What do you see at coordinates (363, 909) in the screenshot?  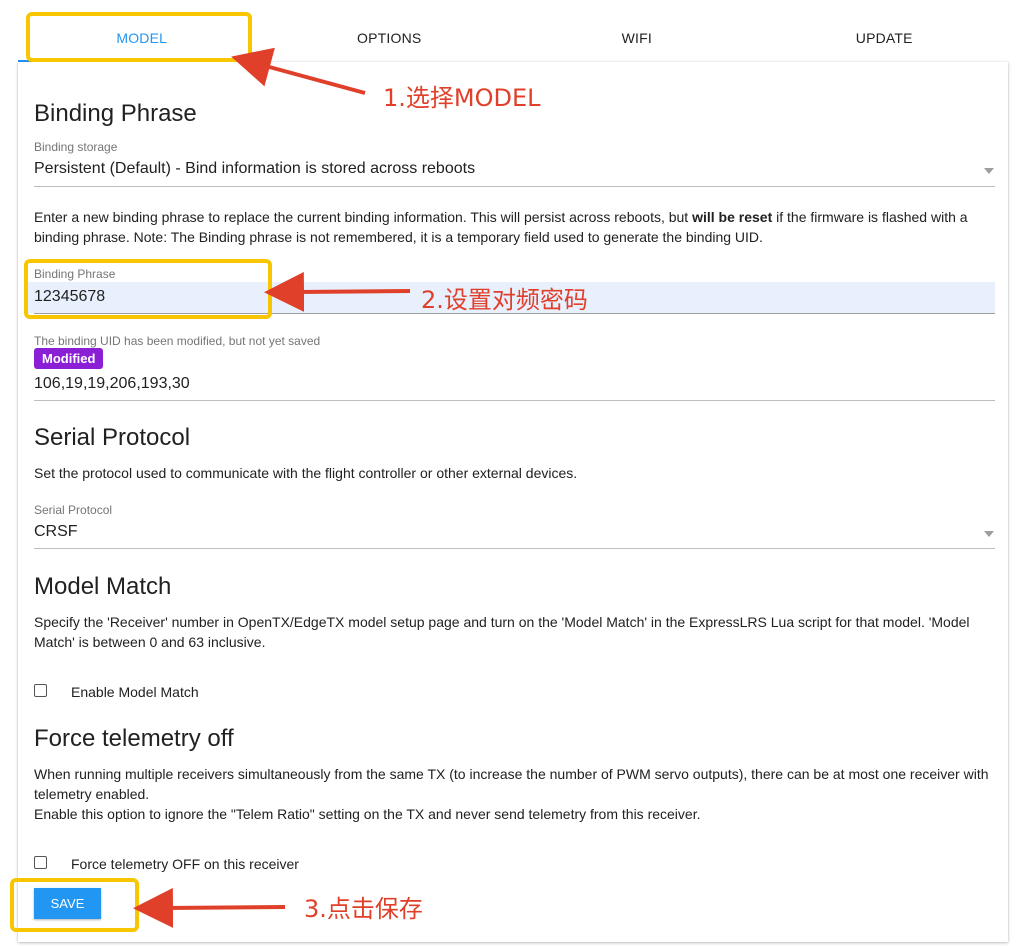 I see `annotation-step-3: 3.点击保存` at bounding box center [363, 909].